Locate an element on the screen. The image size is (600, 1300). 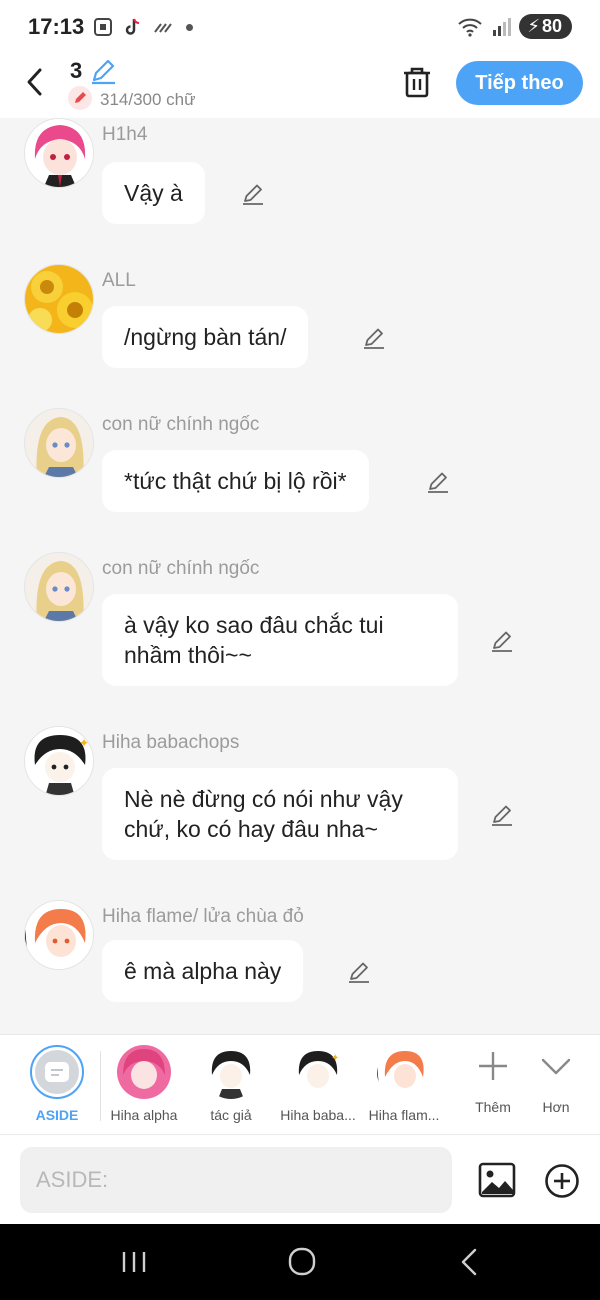
word-count: 314/300 chữ is located at coordinates (148, 99).